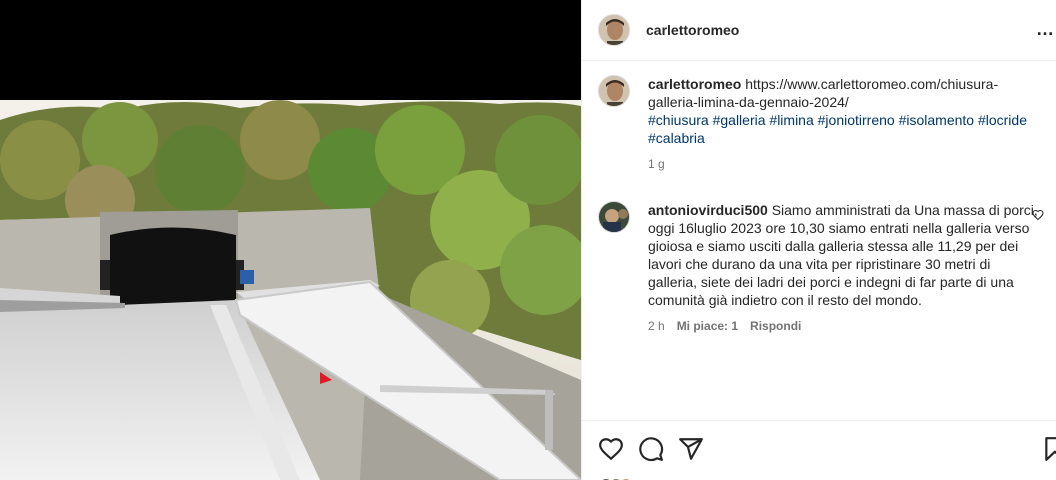  Describe the element at coordinates (707, 326) in the screenshot. I see `comment-likes: Mi piace: 1` at that location.